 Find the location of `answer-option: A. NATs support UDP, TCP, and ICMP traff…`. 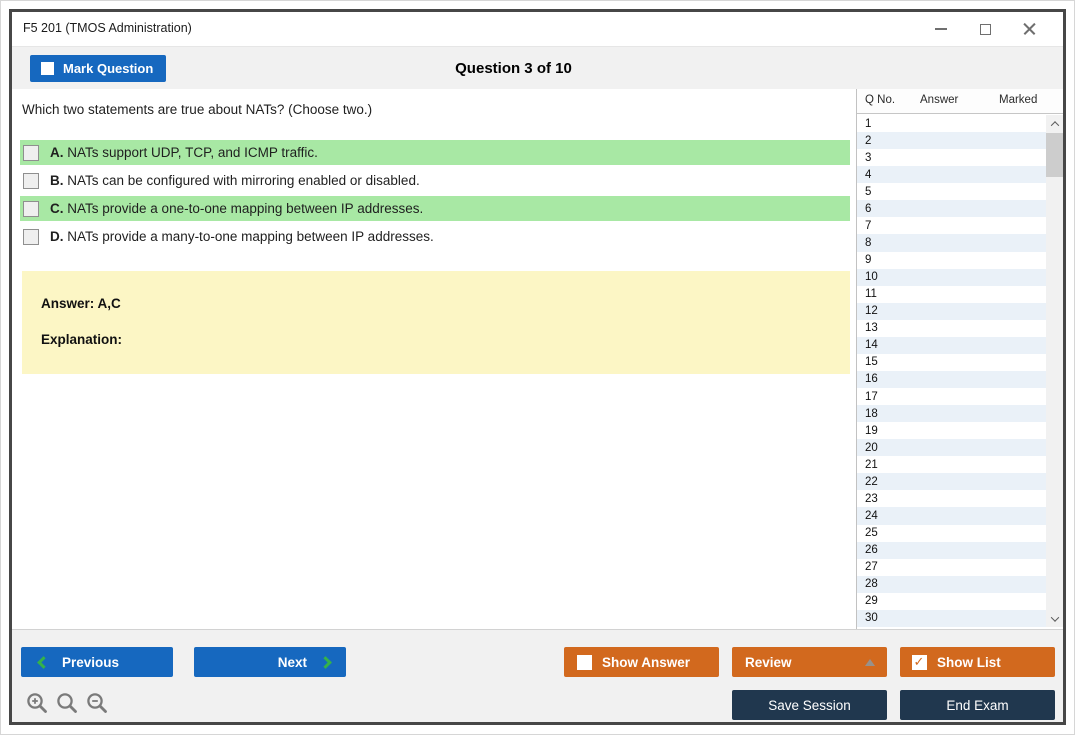

answer-option: A. NATs support UDP, TCP, and ICMP traff… is located at coordinates (435, 152).